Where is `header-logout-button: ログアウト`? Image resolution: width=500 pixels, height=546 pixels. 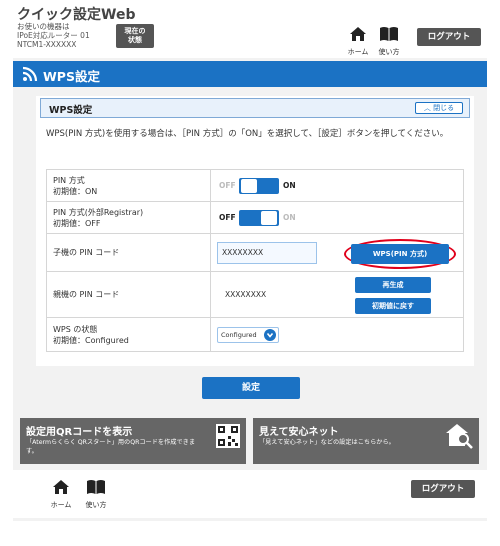 header-logout-button: ログアウト is located at coordinates (449, 37).